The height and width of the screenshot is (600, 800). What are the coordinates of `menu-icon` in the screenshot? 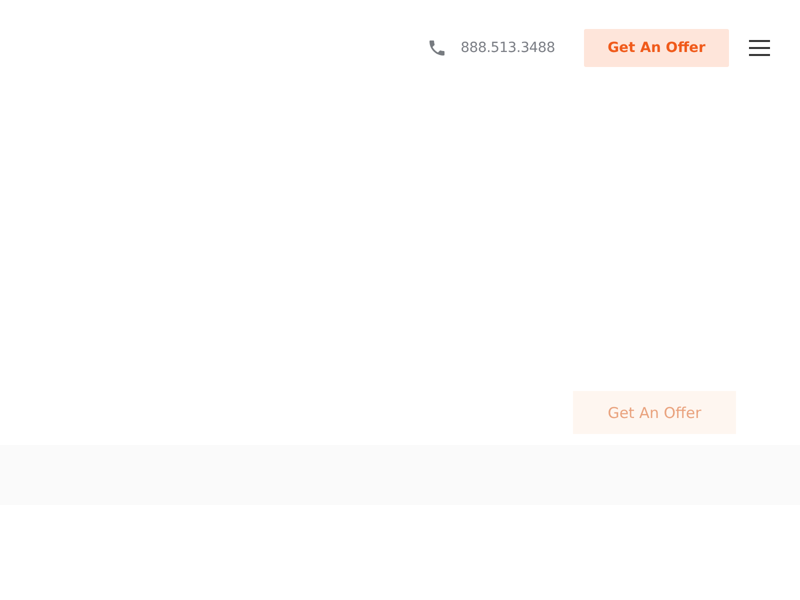 It's located at (759, 48).